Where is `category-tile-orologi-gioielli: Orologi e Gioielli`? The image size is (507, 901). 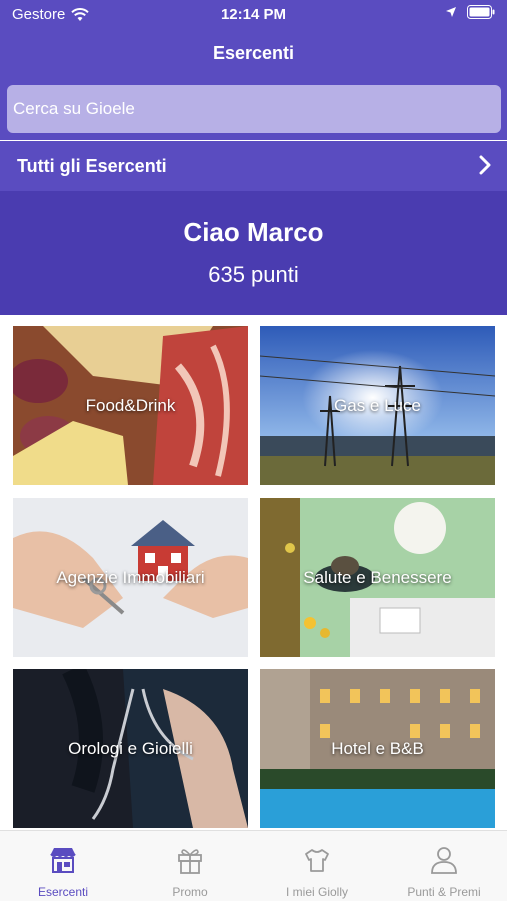
category-tile-orologi-gioielli: Orologi e Gioielli is located at coordinates (130, 748).